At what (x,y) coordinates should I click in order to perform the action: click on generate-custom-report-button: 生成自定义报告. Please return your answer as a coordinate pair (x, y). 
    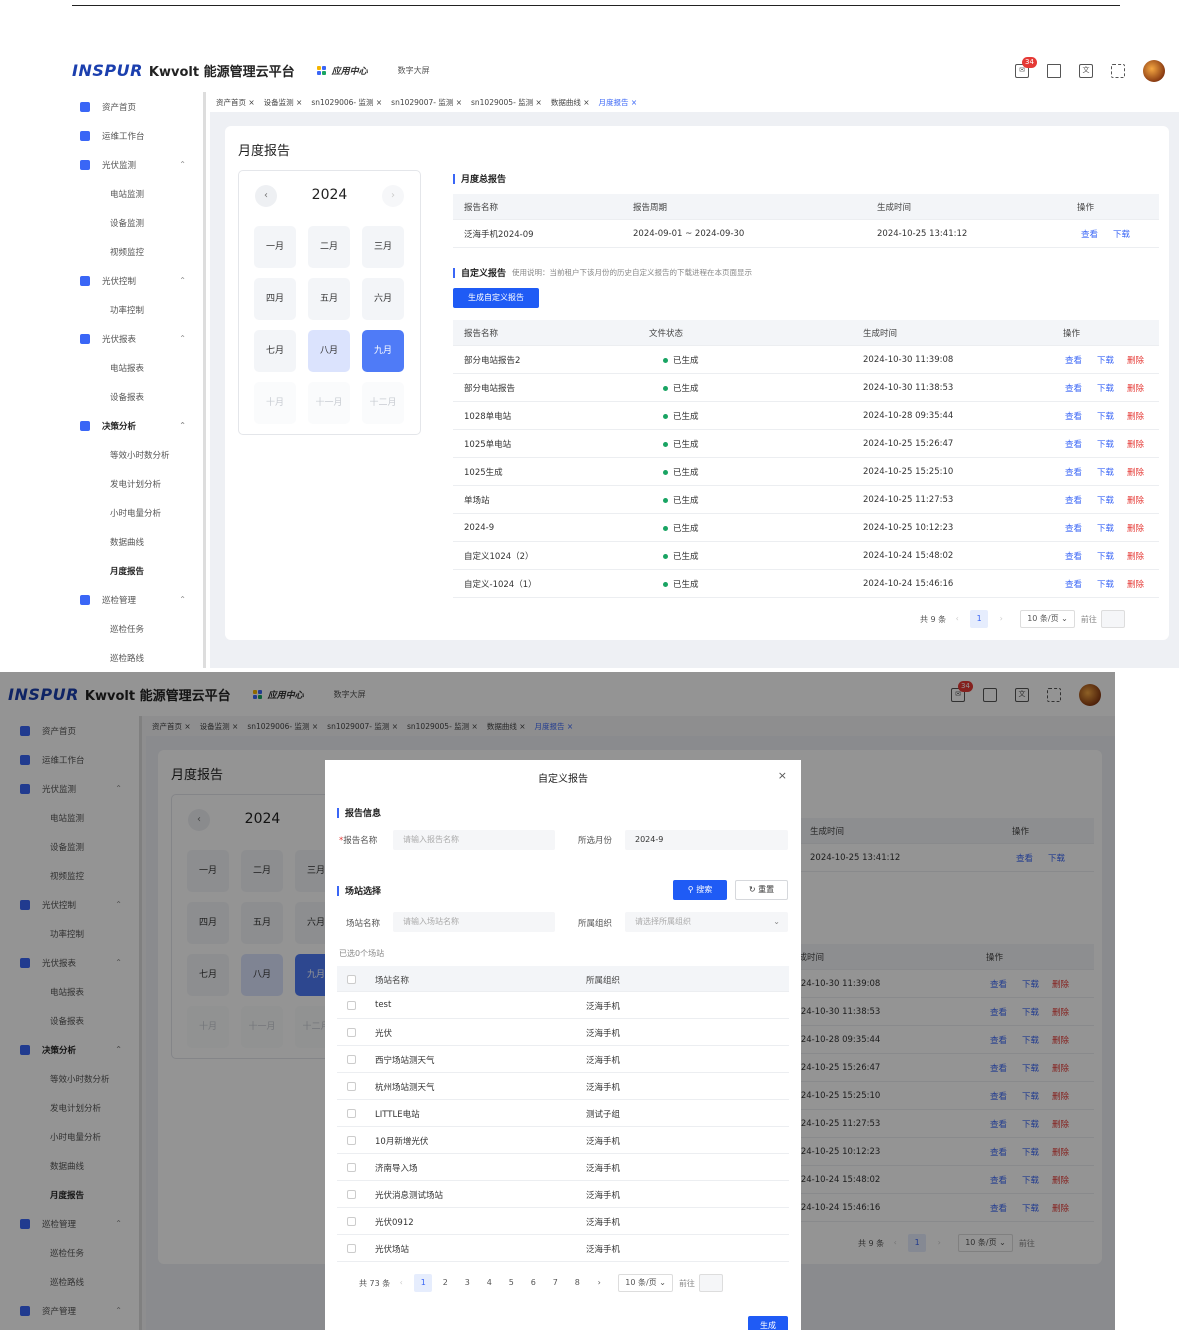
    Looking at the image, I should click on (496, 298).